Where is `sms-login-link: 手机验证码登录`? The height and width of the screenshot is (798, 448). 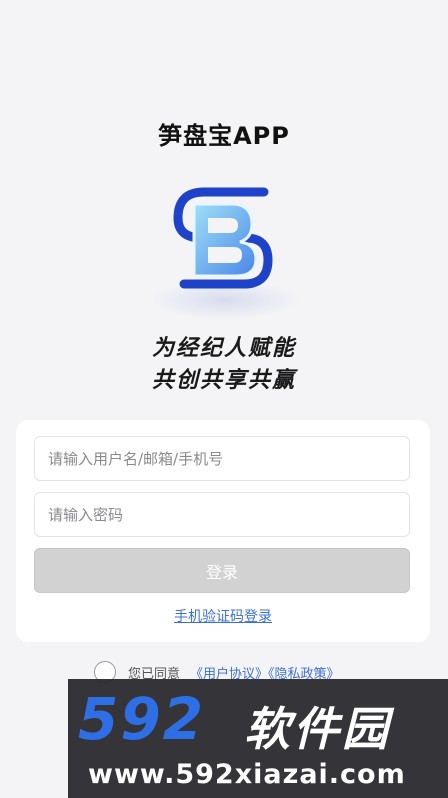
sms-login-link: 手机验证码登录 is located at coordinates (223, 616).